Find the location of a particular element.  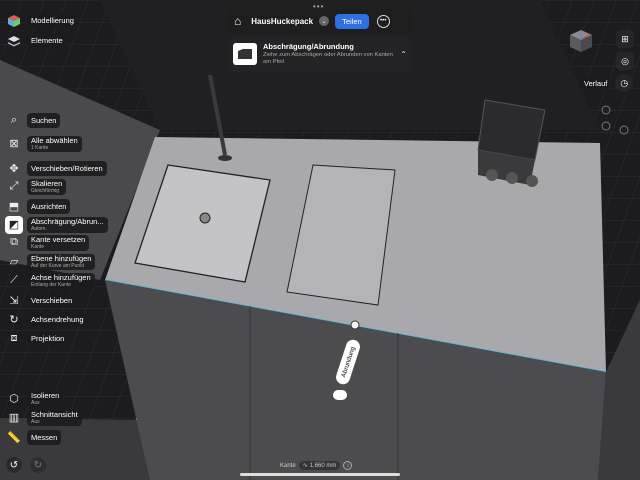

section-view-icon: ▥ is located at coordinates (14, 418).